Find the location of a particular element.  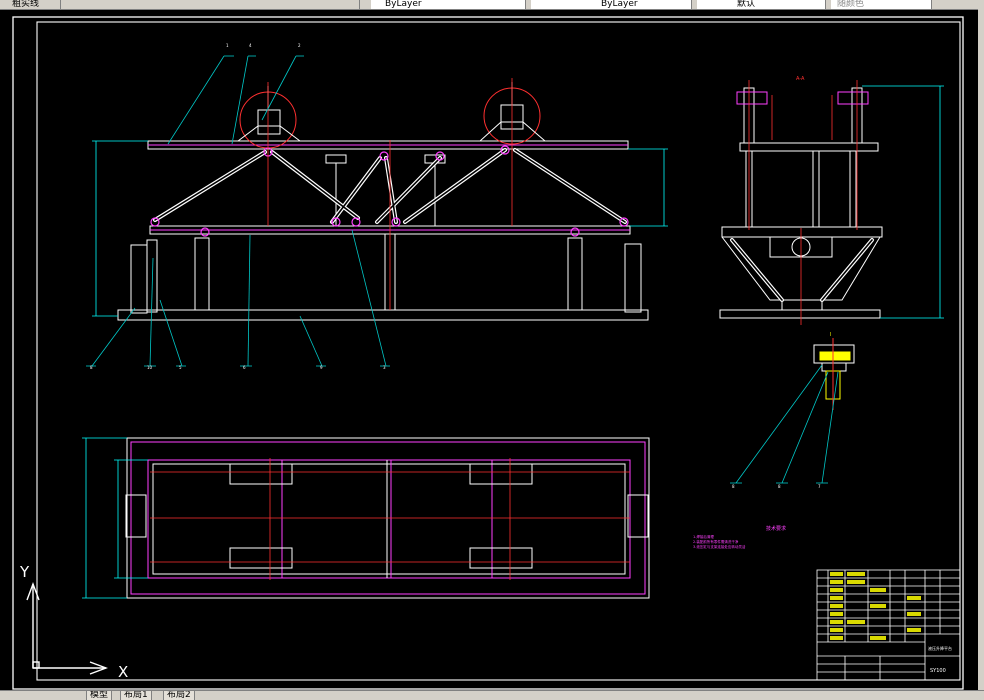

plotstyle-value: 随颜色 is located at coordinates (851, 4).